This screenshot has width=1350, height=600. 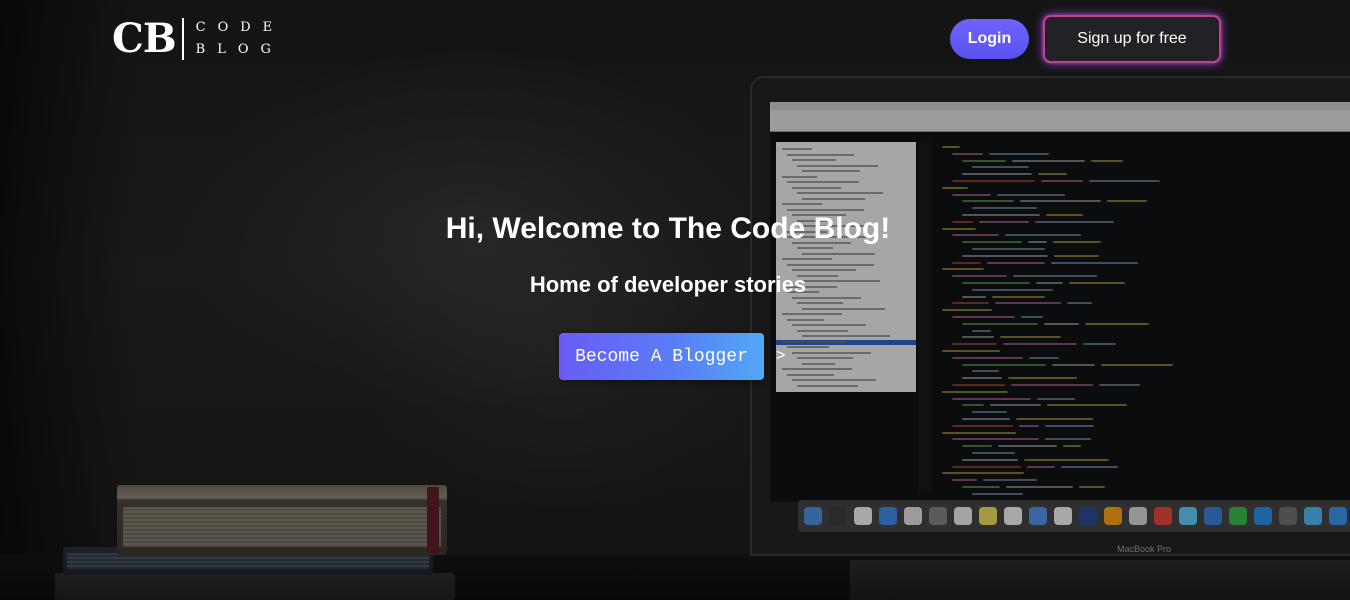 I want to click on become-blogger-button: Become A Blogger, so click(x=661, y=356).